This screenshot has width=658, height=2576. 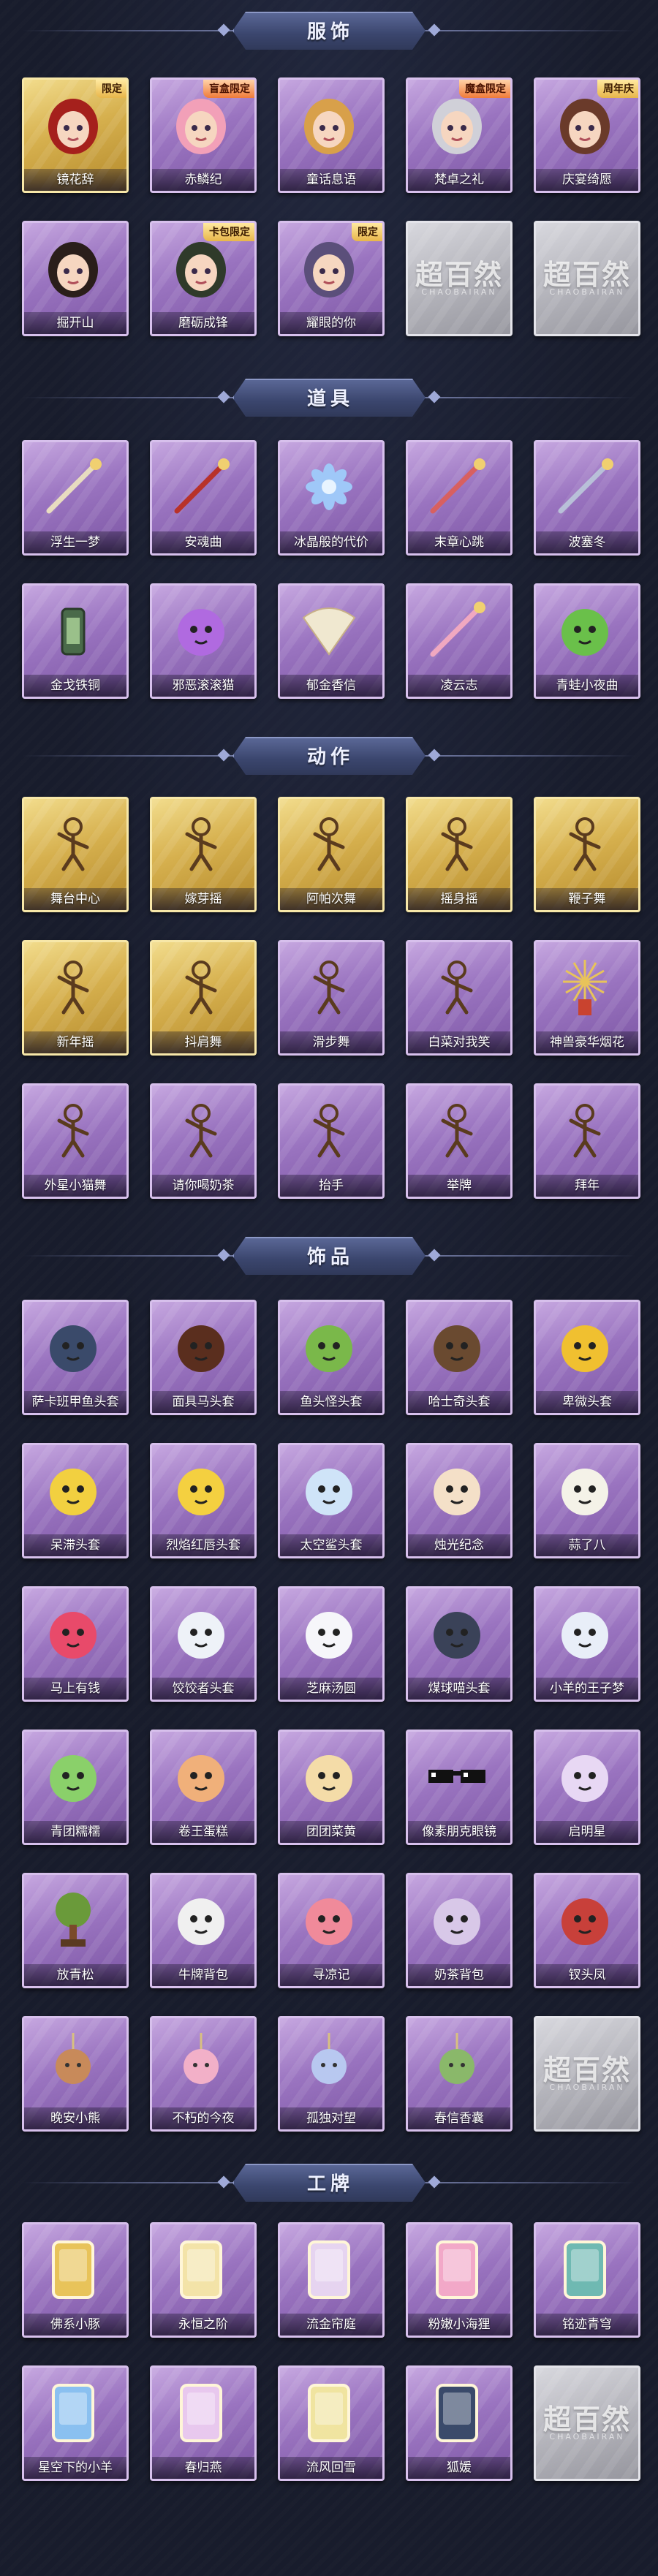 What do you see at coordinates (203, 2280) in the screenshot?
I see `item-card: 永恒之阶` at bounding box center [203, 2280].